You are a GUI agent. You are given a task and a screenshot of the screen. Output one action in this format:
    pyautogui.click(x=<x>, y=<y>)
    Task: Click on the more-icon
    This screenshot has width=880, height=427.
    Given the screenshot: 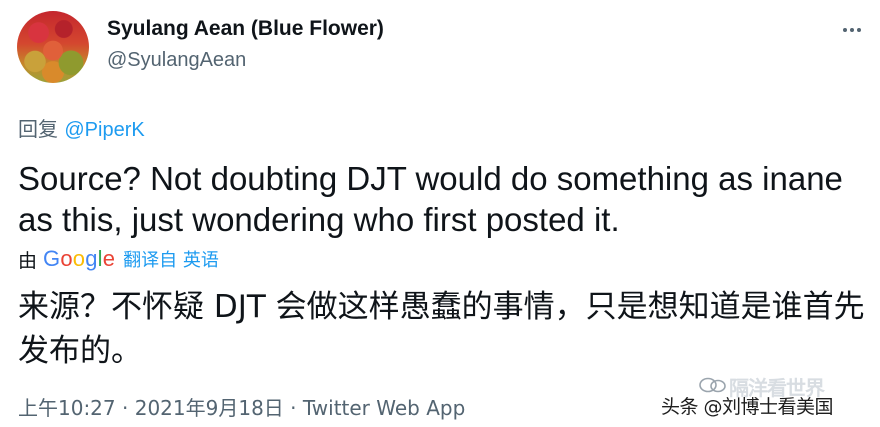 What is the action you would take?
    pyautogui.click(x=852, y=30)
    